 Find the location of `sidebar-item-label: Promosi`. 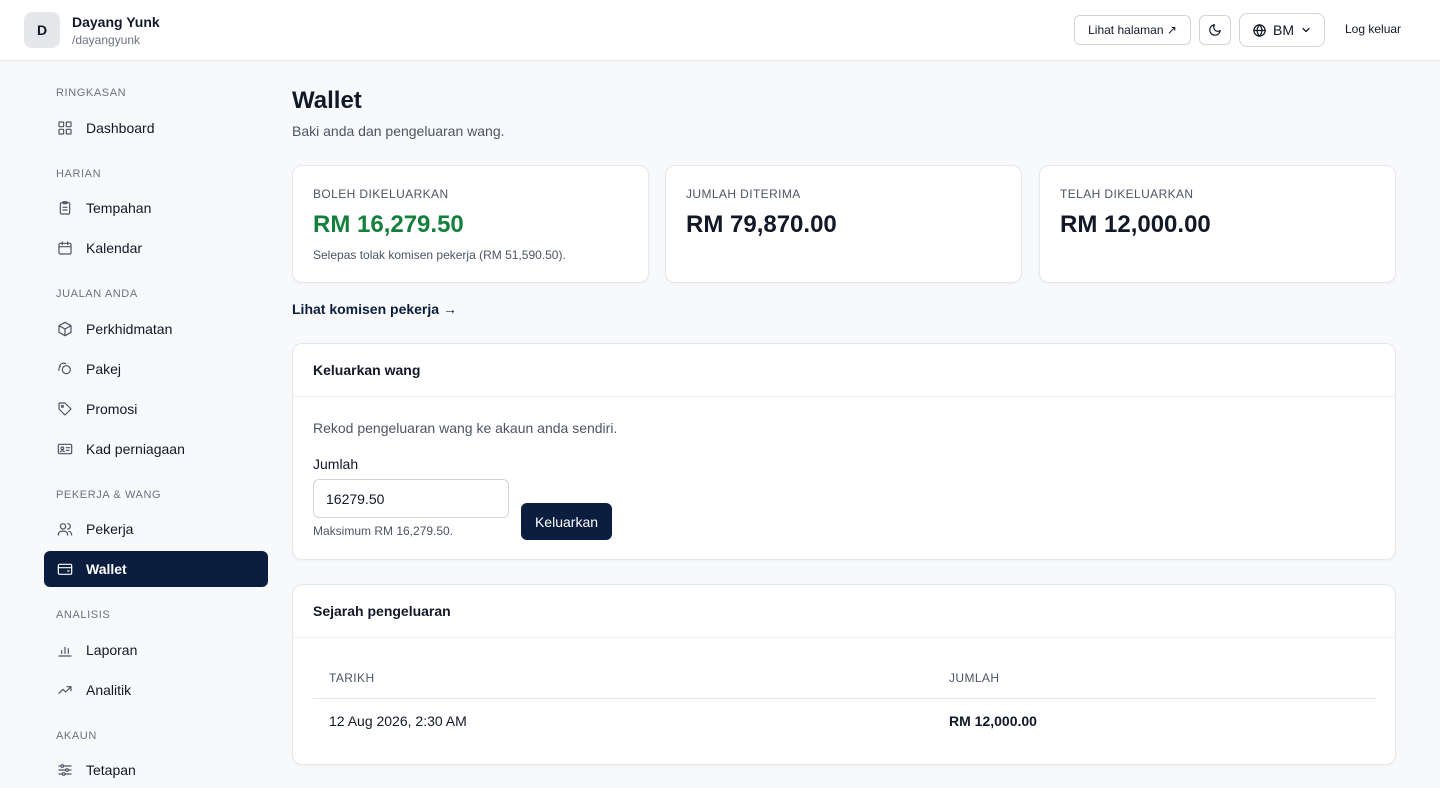

sidebar-item-label: Promosi is located at coordinates (112, 409).